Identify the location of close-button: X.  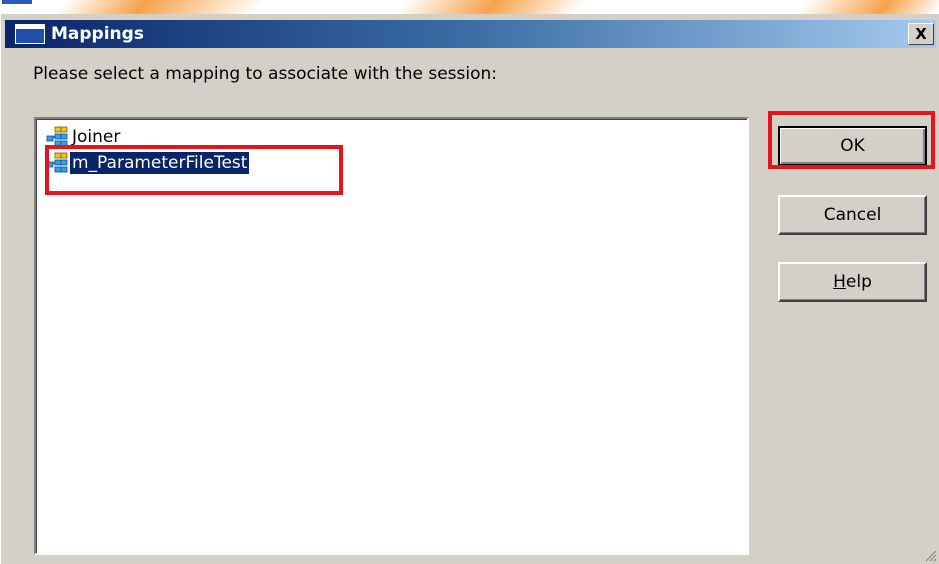
(921, 34).